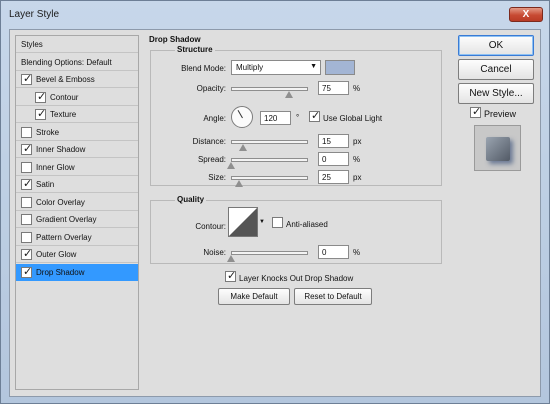  I want to click on style-item-label: Inner Glow, so click(55, 167).